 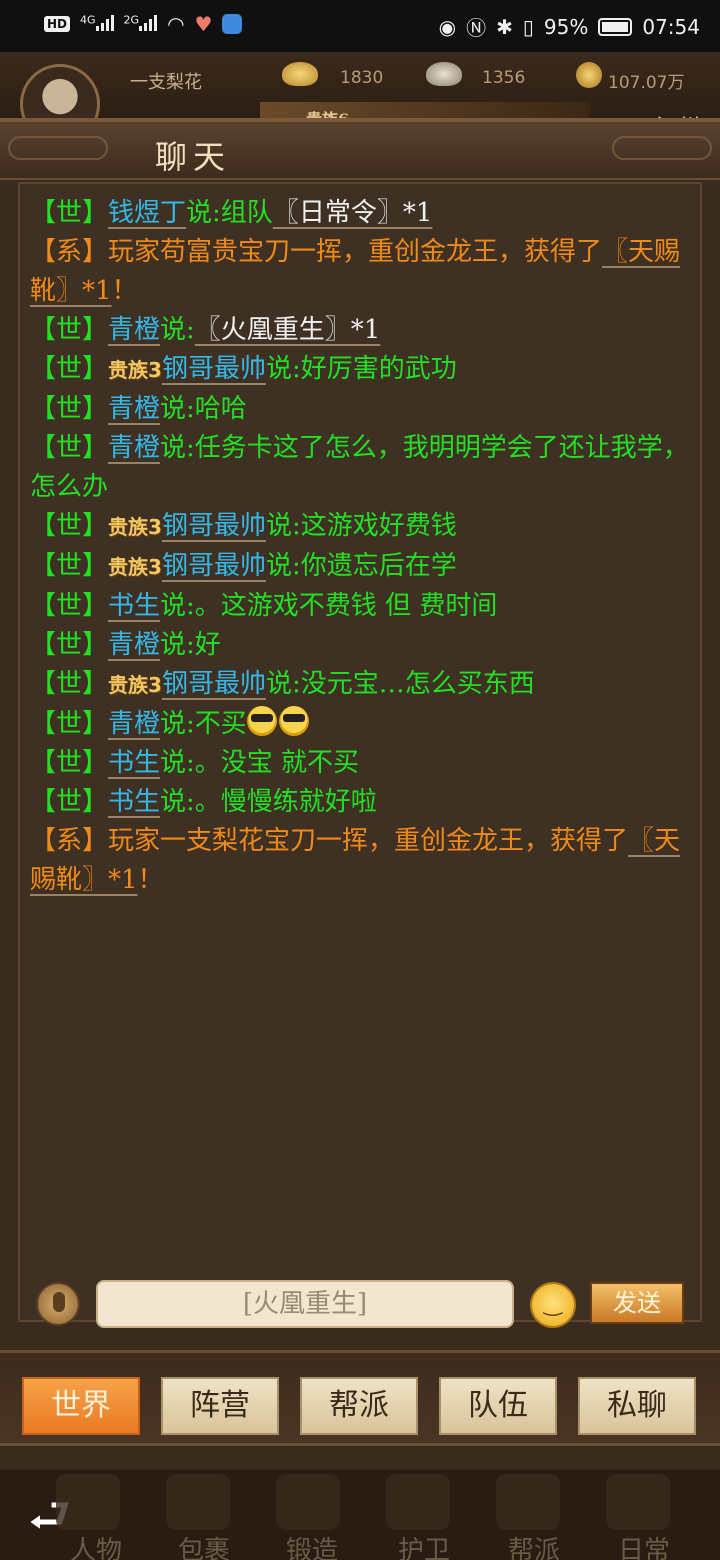 What do you see at coordinates (360, 272) in the screenshot?
I see `chat-message: 【系】玩家苟富贵宝刀一挥，重创金龙王，获得了〖天赐靴〗*1！` at bounding box center [360, 272].